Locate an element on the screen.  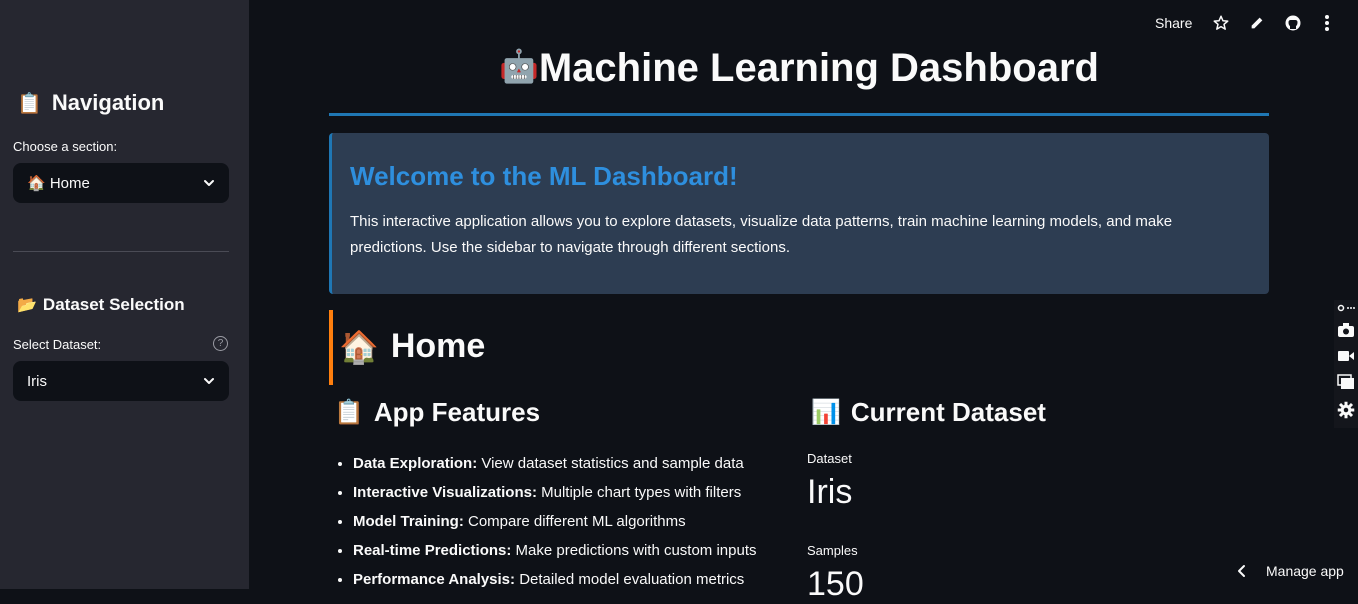
dataset-selection-heading: 📂 Dataset Selection is located at coordinates (101, 305).